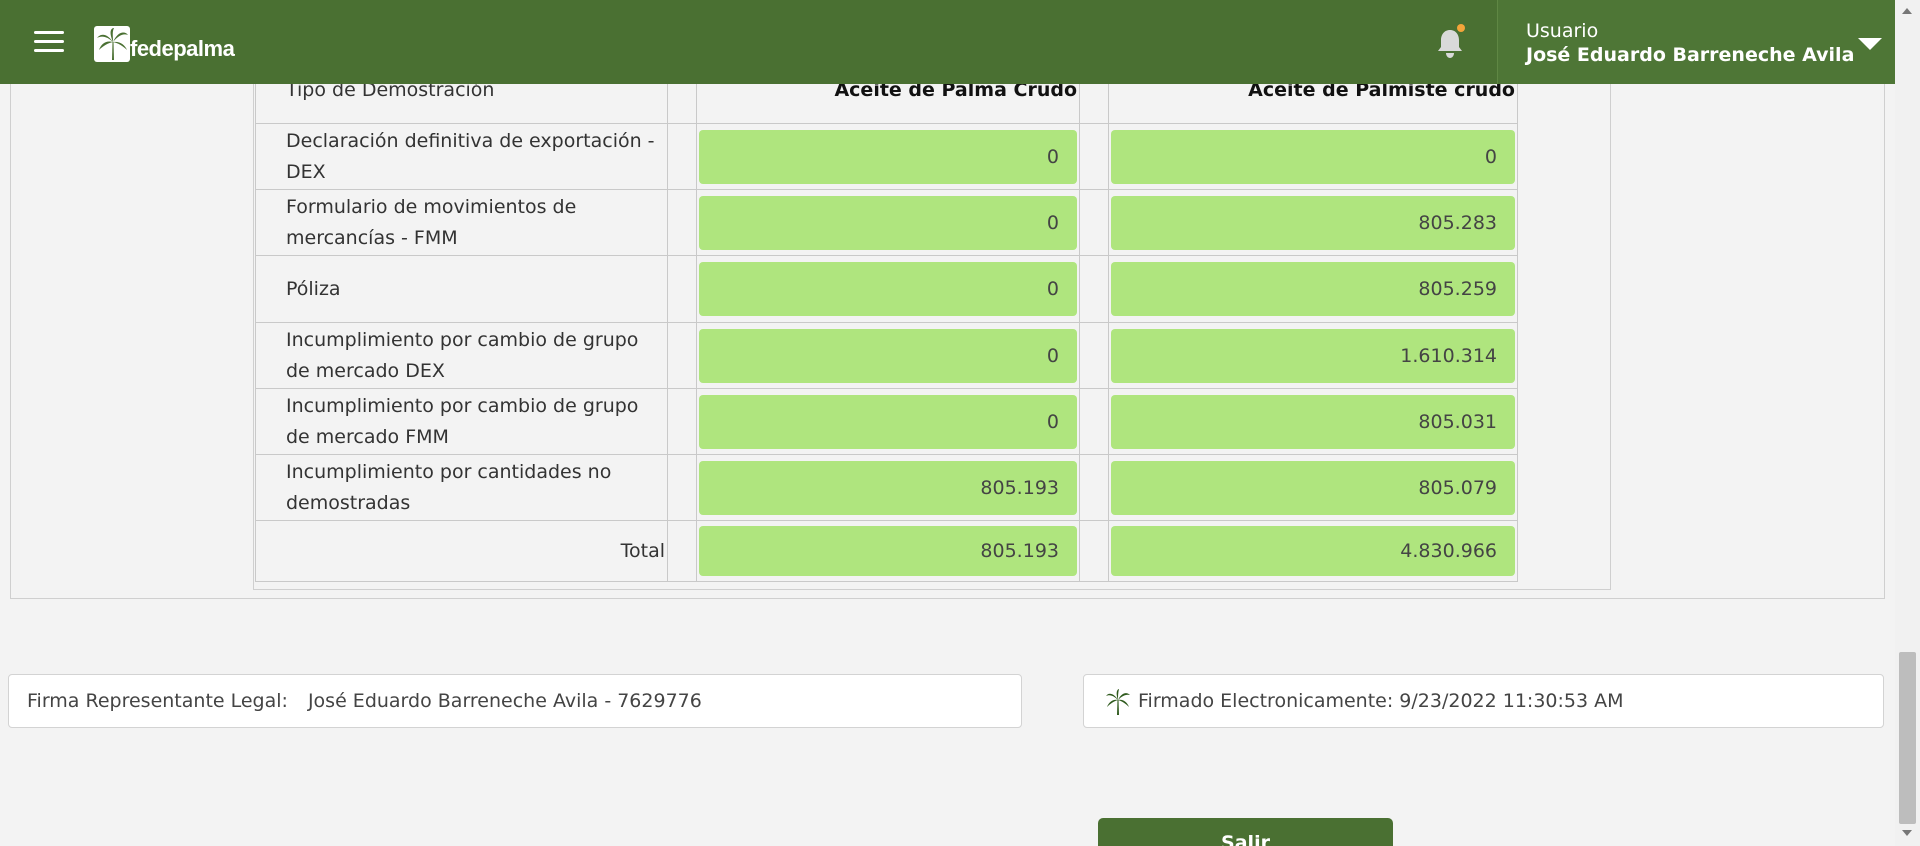 The height and width of the screenshot is (846, 1920). What do you see at coordinates (1245, 832) in the screenshot?
I see `exit-button: Salir` at bounding box center [1245, 832].